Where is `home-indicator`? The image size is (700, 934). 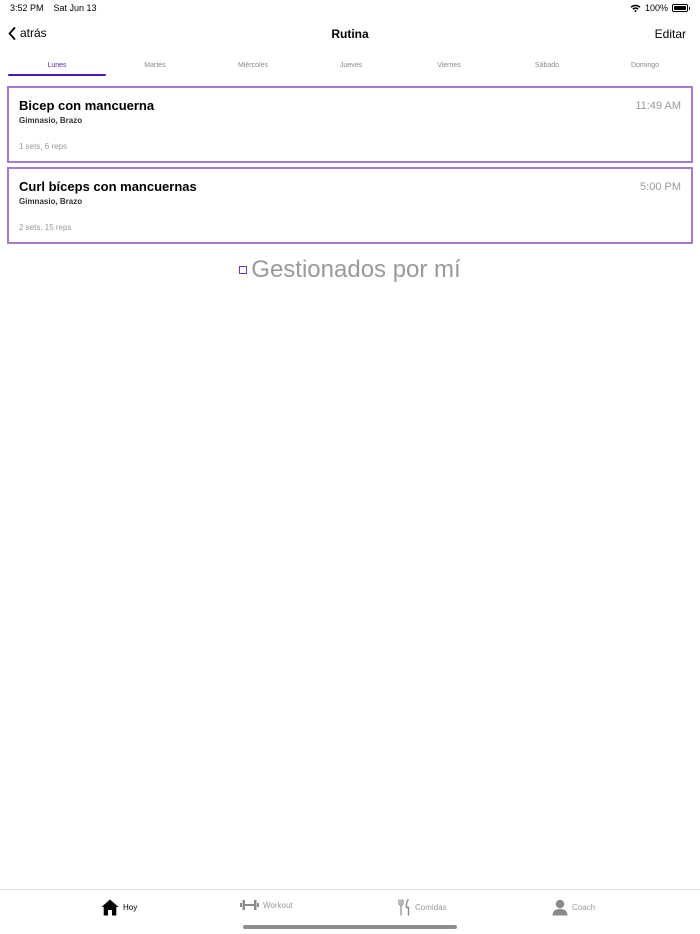
home-indicator is located at coordinates (350, 927).